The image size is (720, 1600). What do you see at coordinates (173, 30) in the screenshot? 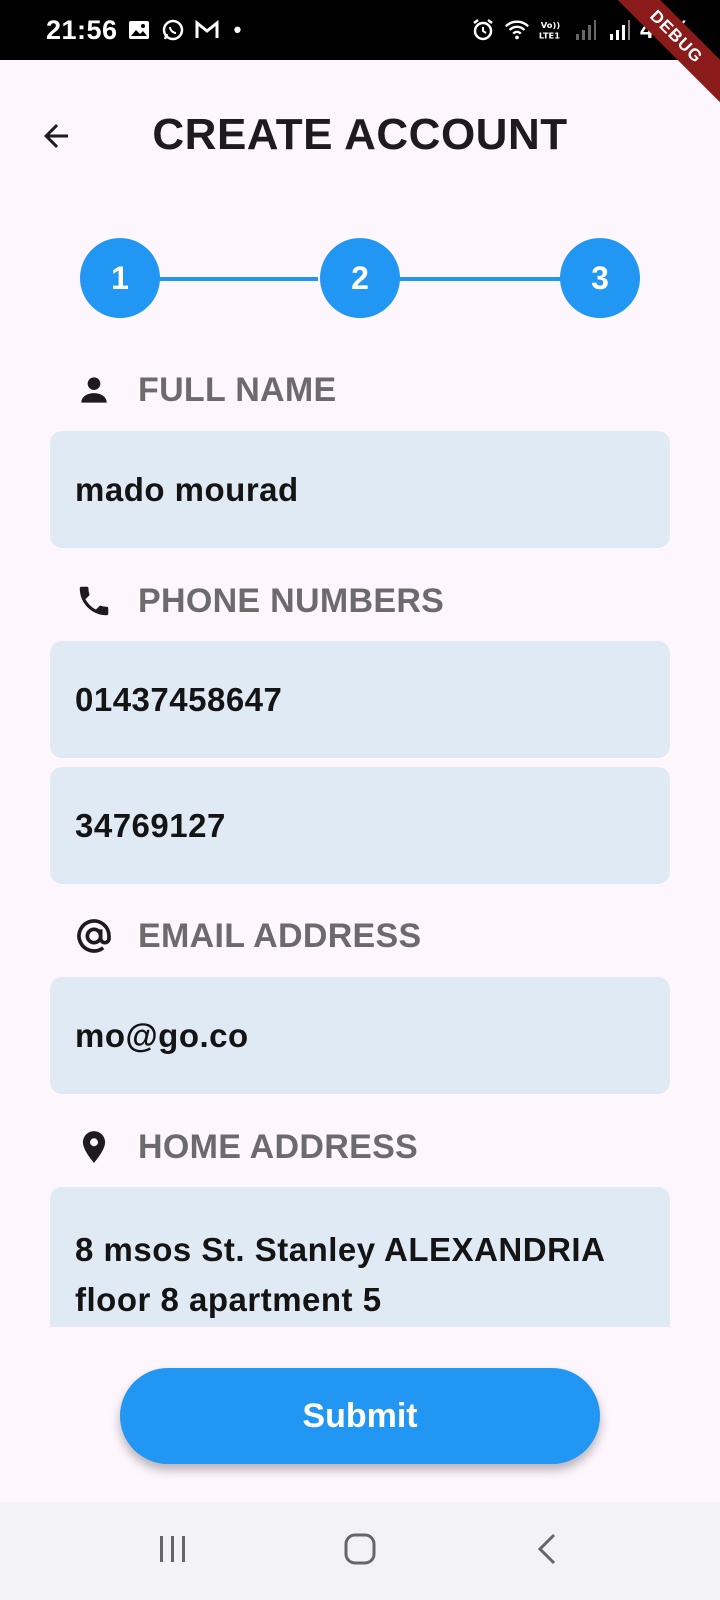
I see `whatsapp-icon` at bounding box center [173, 30].